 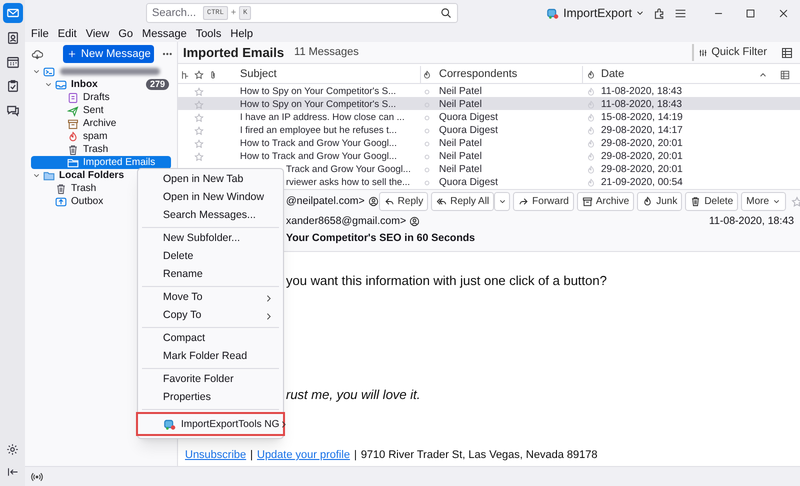 What do you see at coordinates (101, 110) in the screenshot?
I see `folder-item: Sent` at bounding box center [101, 110].